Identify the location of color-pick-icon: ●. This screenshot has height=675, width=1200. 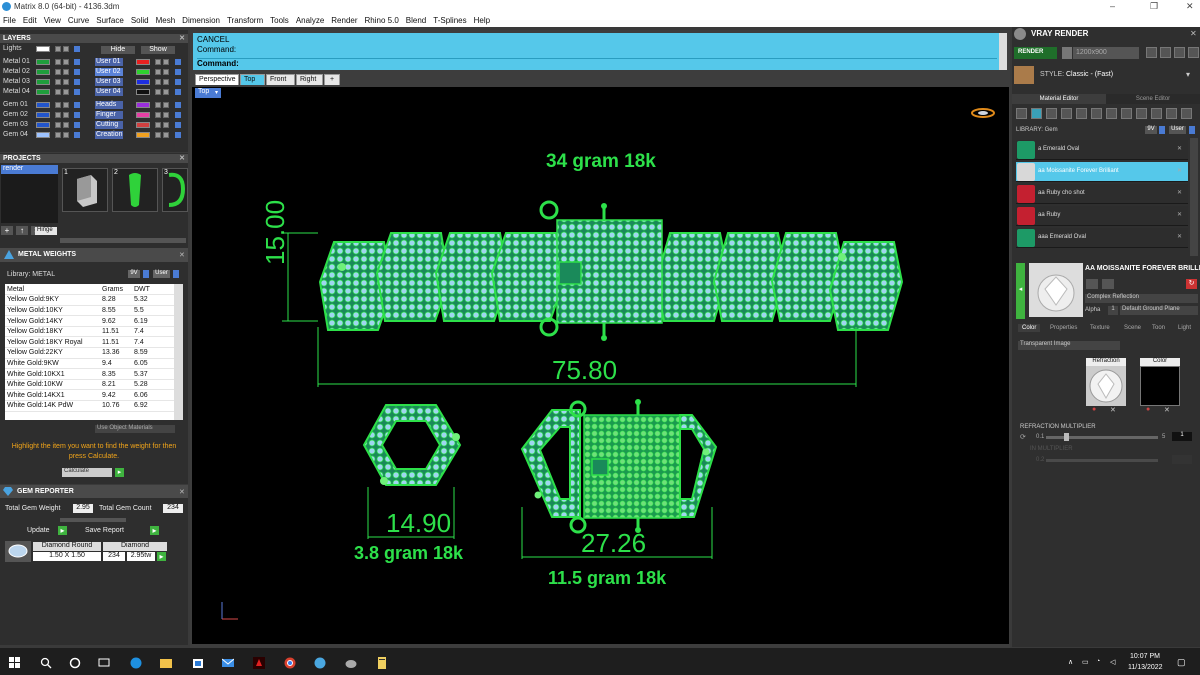
(1151, 410).